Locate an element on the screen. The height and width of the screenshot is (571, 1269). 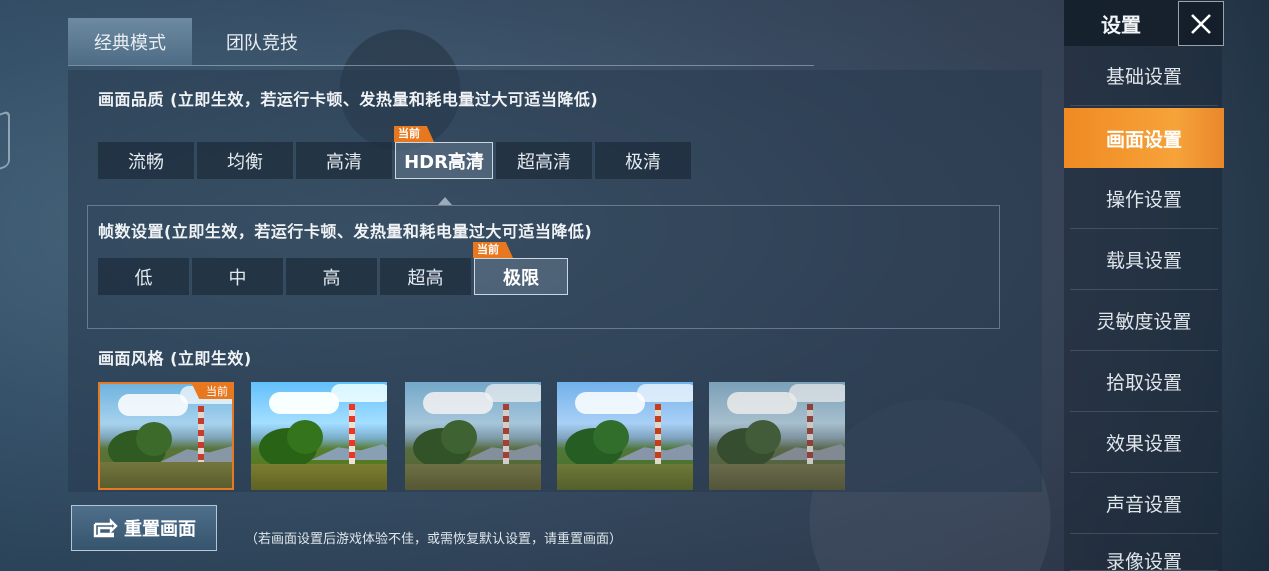
quality-option-balanced: 均衡 is located at coordinates (245, 160).